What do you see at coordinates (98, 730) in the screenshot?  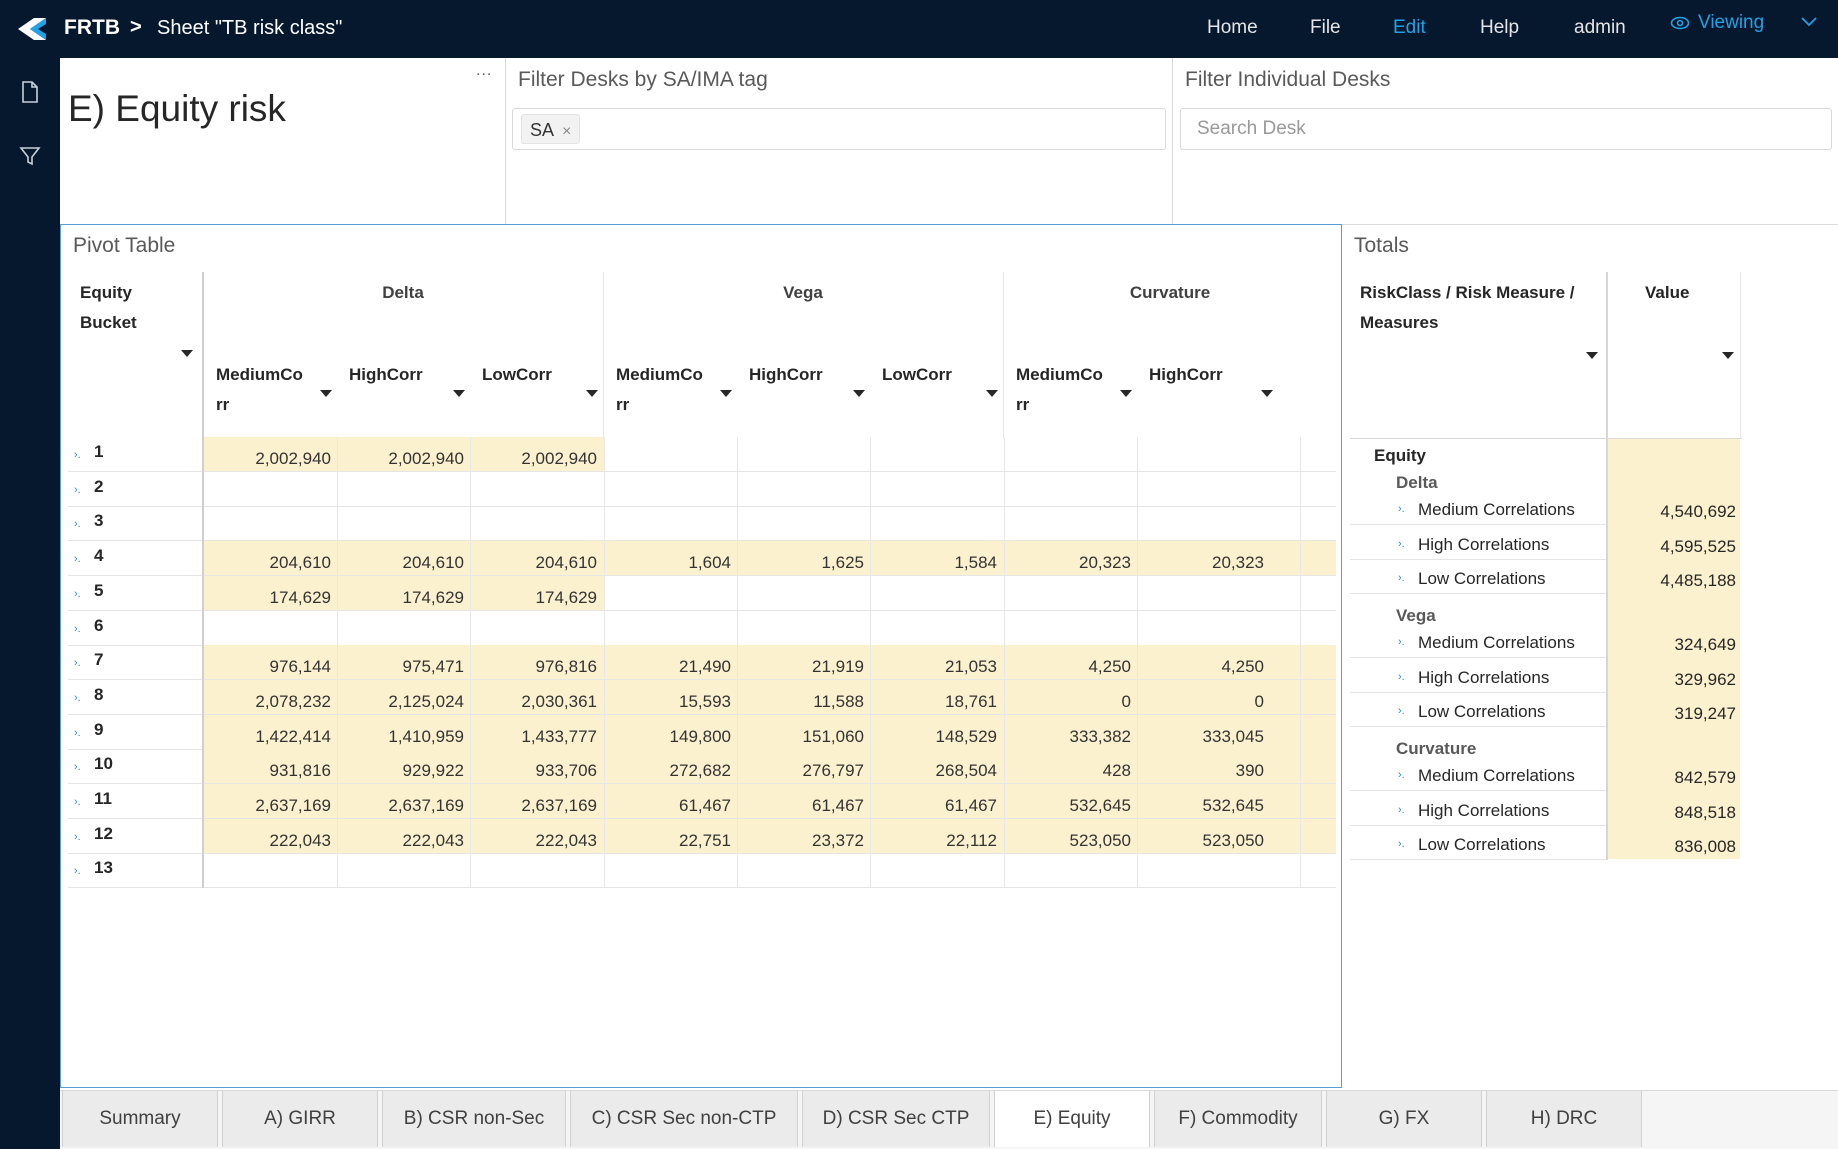 I see `bucket-label: 9` at bounding box center [98, 730].